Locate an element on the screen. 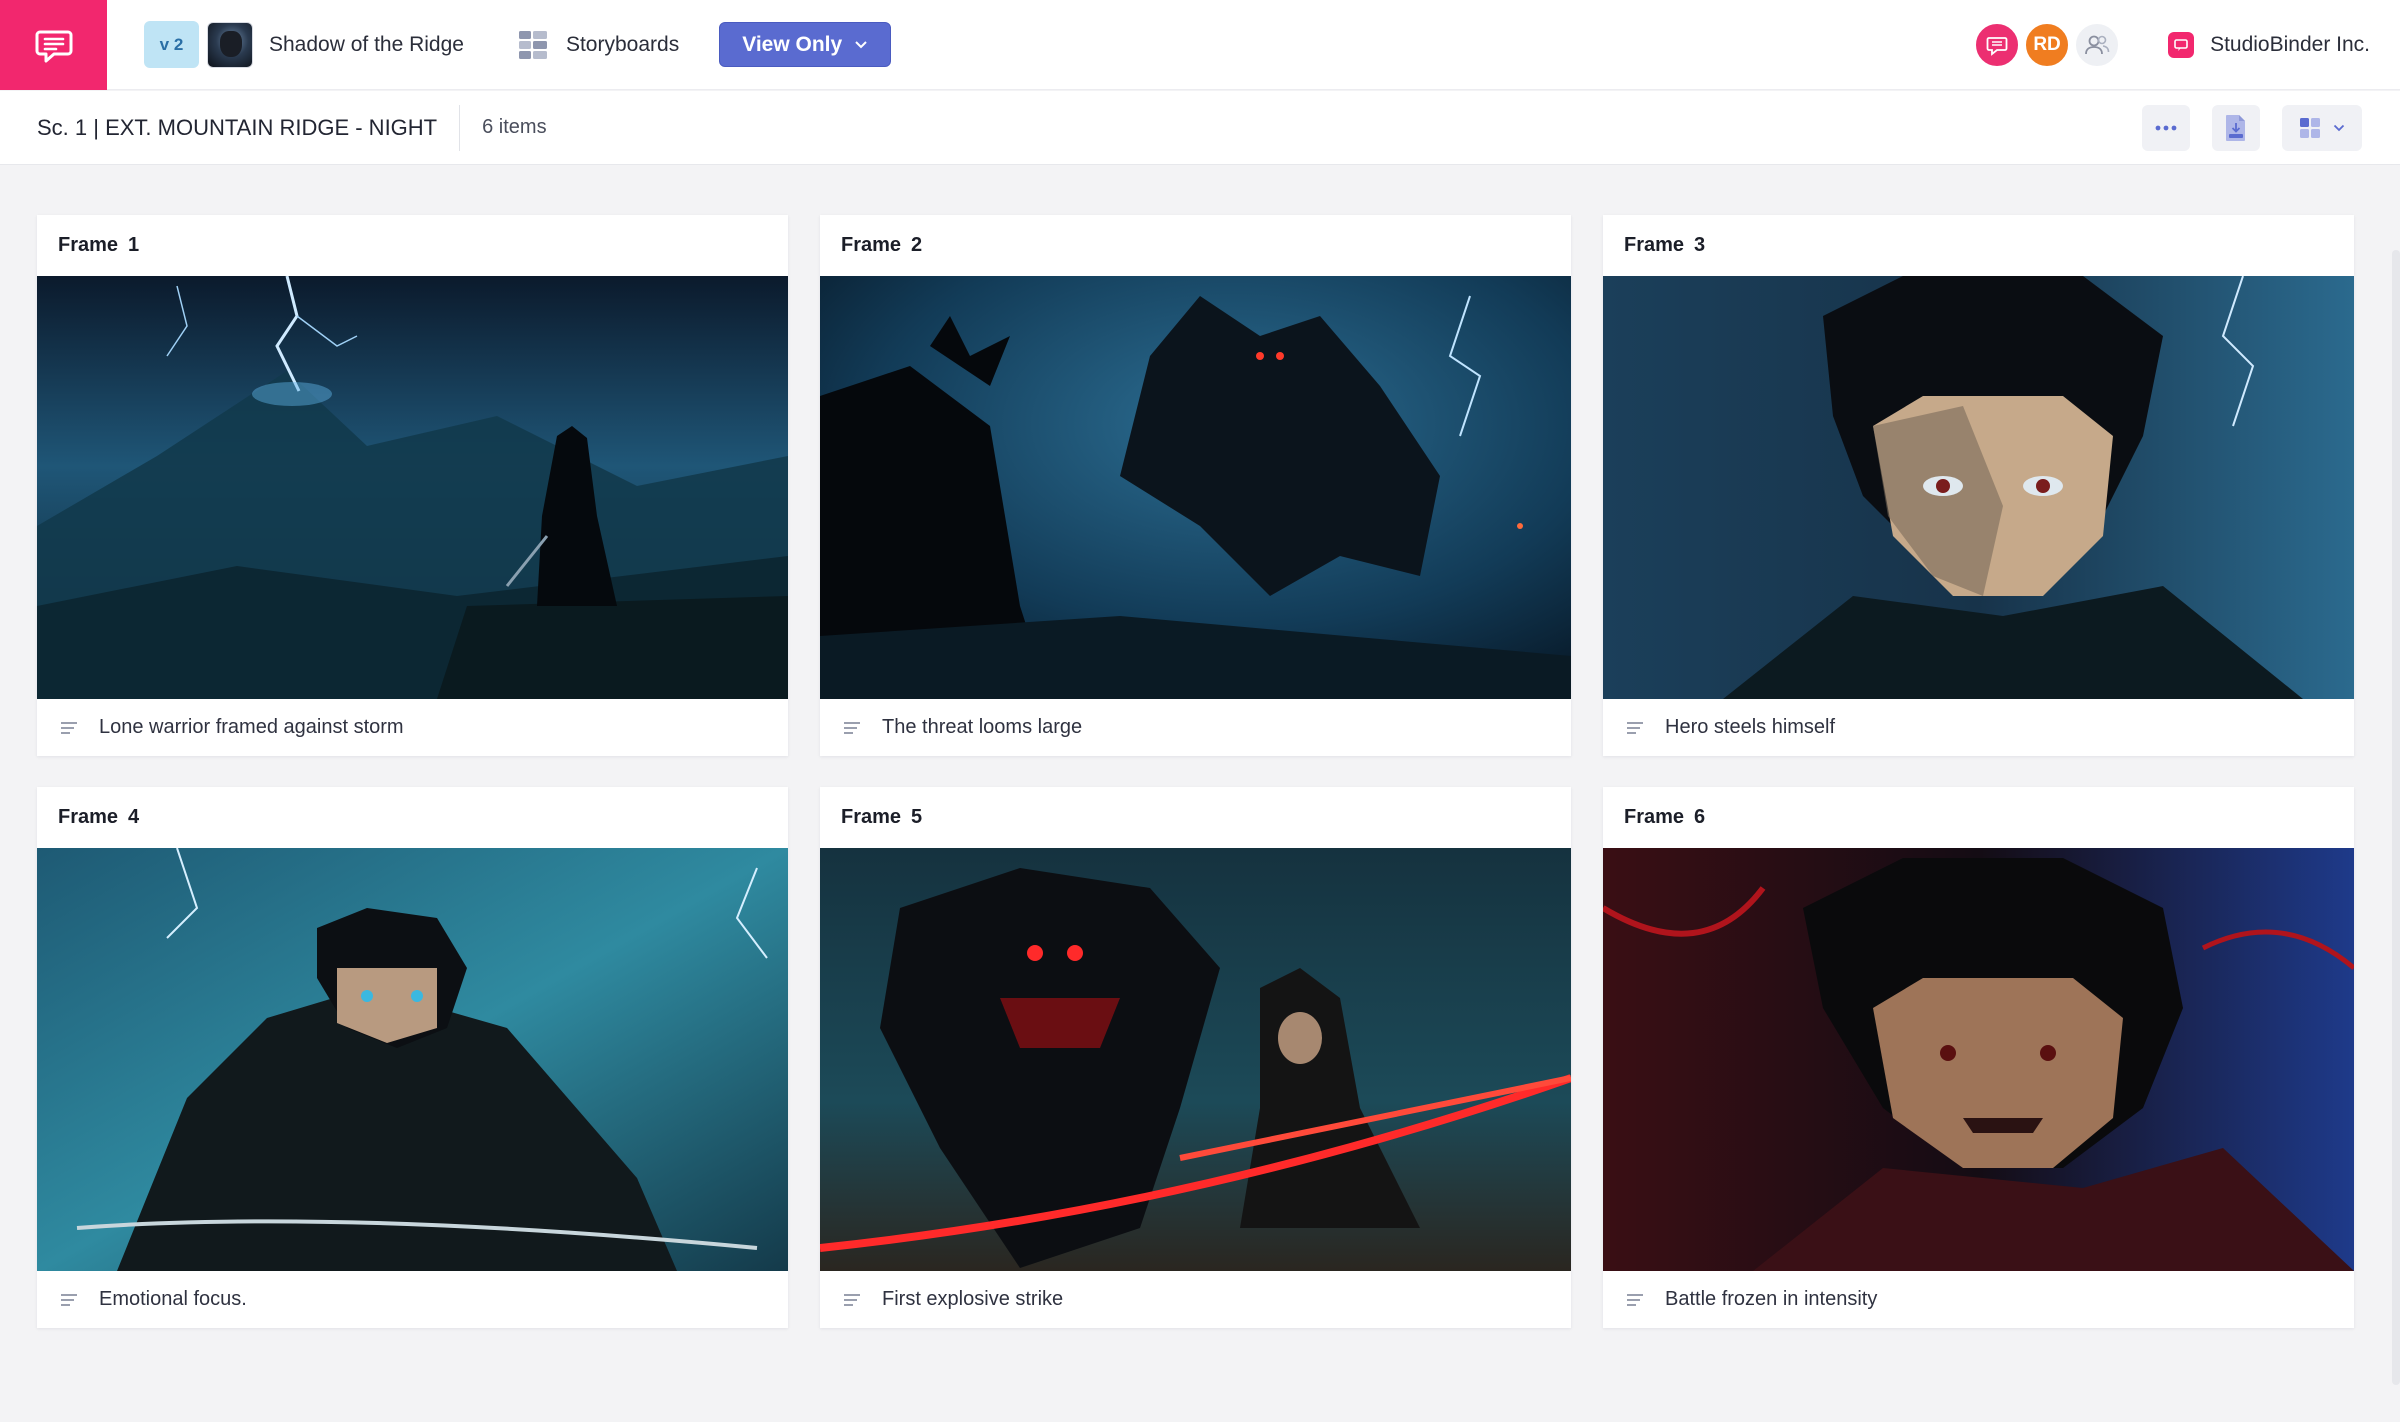  frame-card: Frame 3 Hero steels himself is located at coordinates (1978, 485).